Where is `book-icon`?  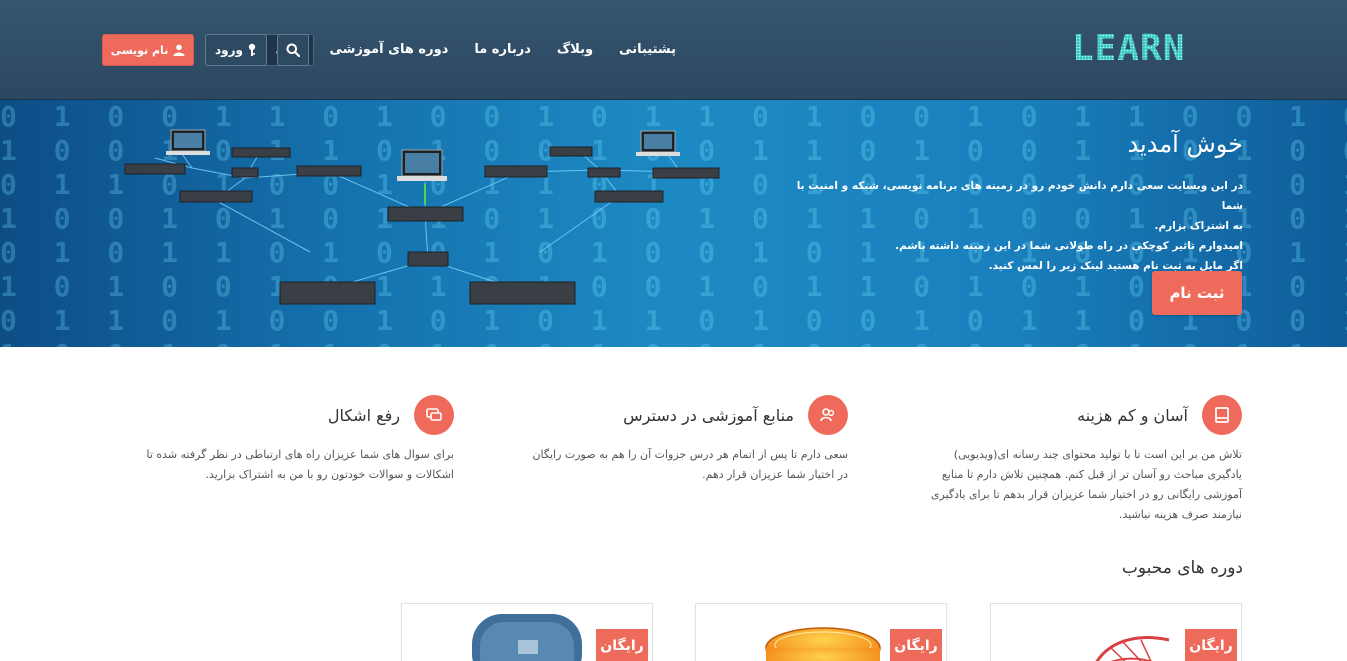
book-icon is located at coordinates (1222, 415).